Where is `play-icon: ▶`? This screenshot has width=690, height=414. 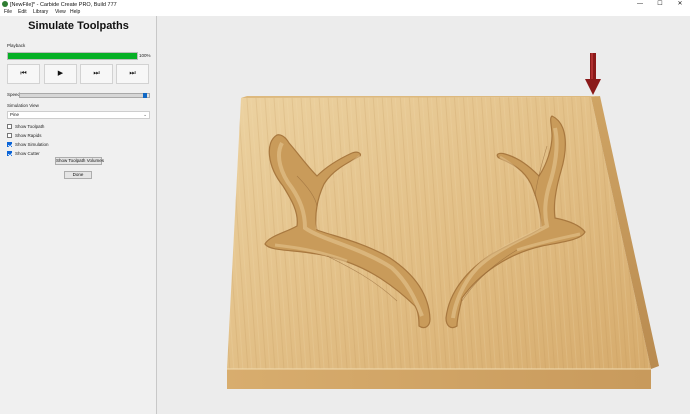
play-icon: ▶ is located at coordinates (60, 73).